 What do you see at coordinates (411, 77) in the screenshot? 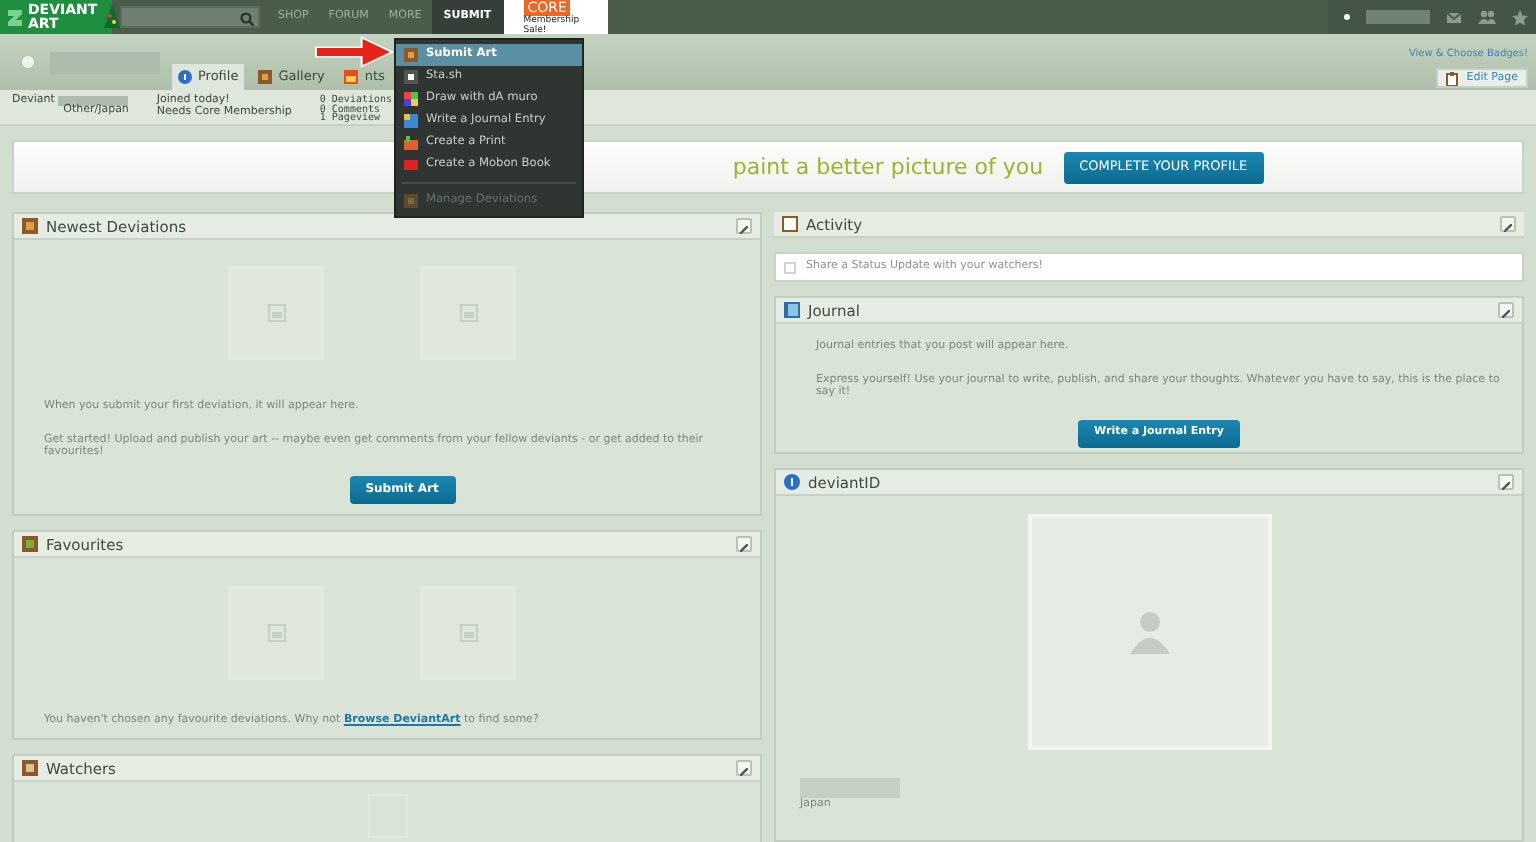
I see `square-icon` at bounding box center [411, 77].